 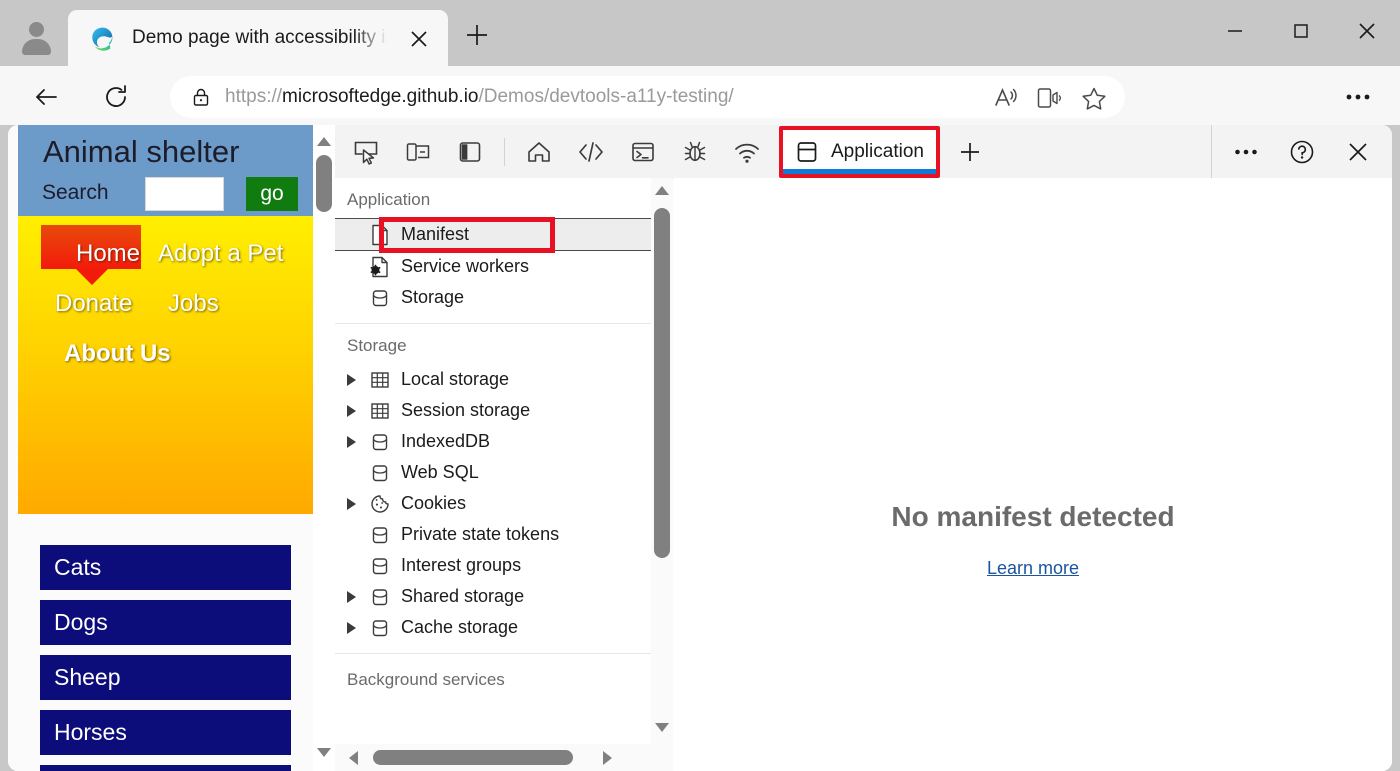 I want to click on nav-item-home: Home, so click(x=91, y=255).